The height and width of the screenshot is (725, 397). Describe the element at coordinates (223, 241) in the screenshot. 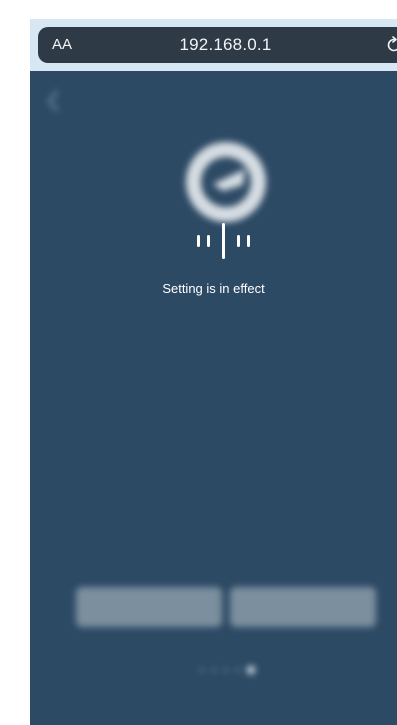

I see `loading-spinner-icon` at that location.